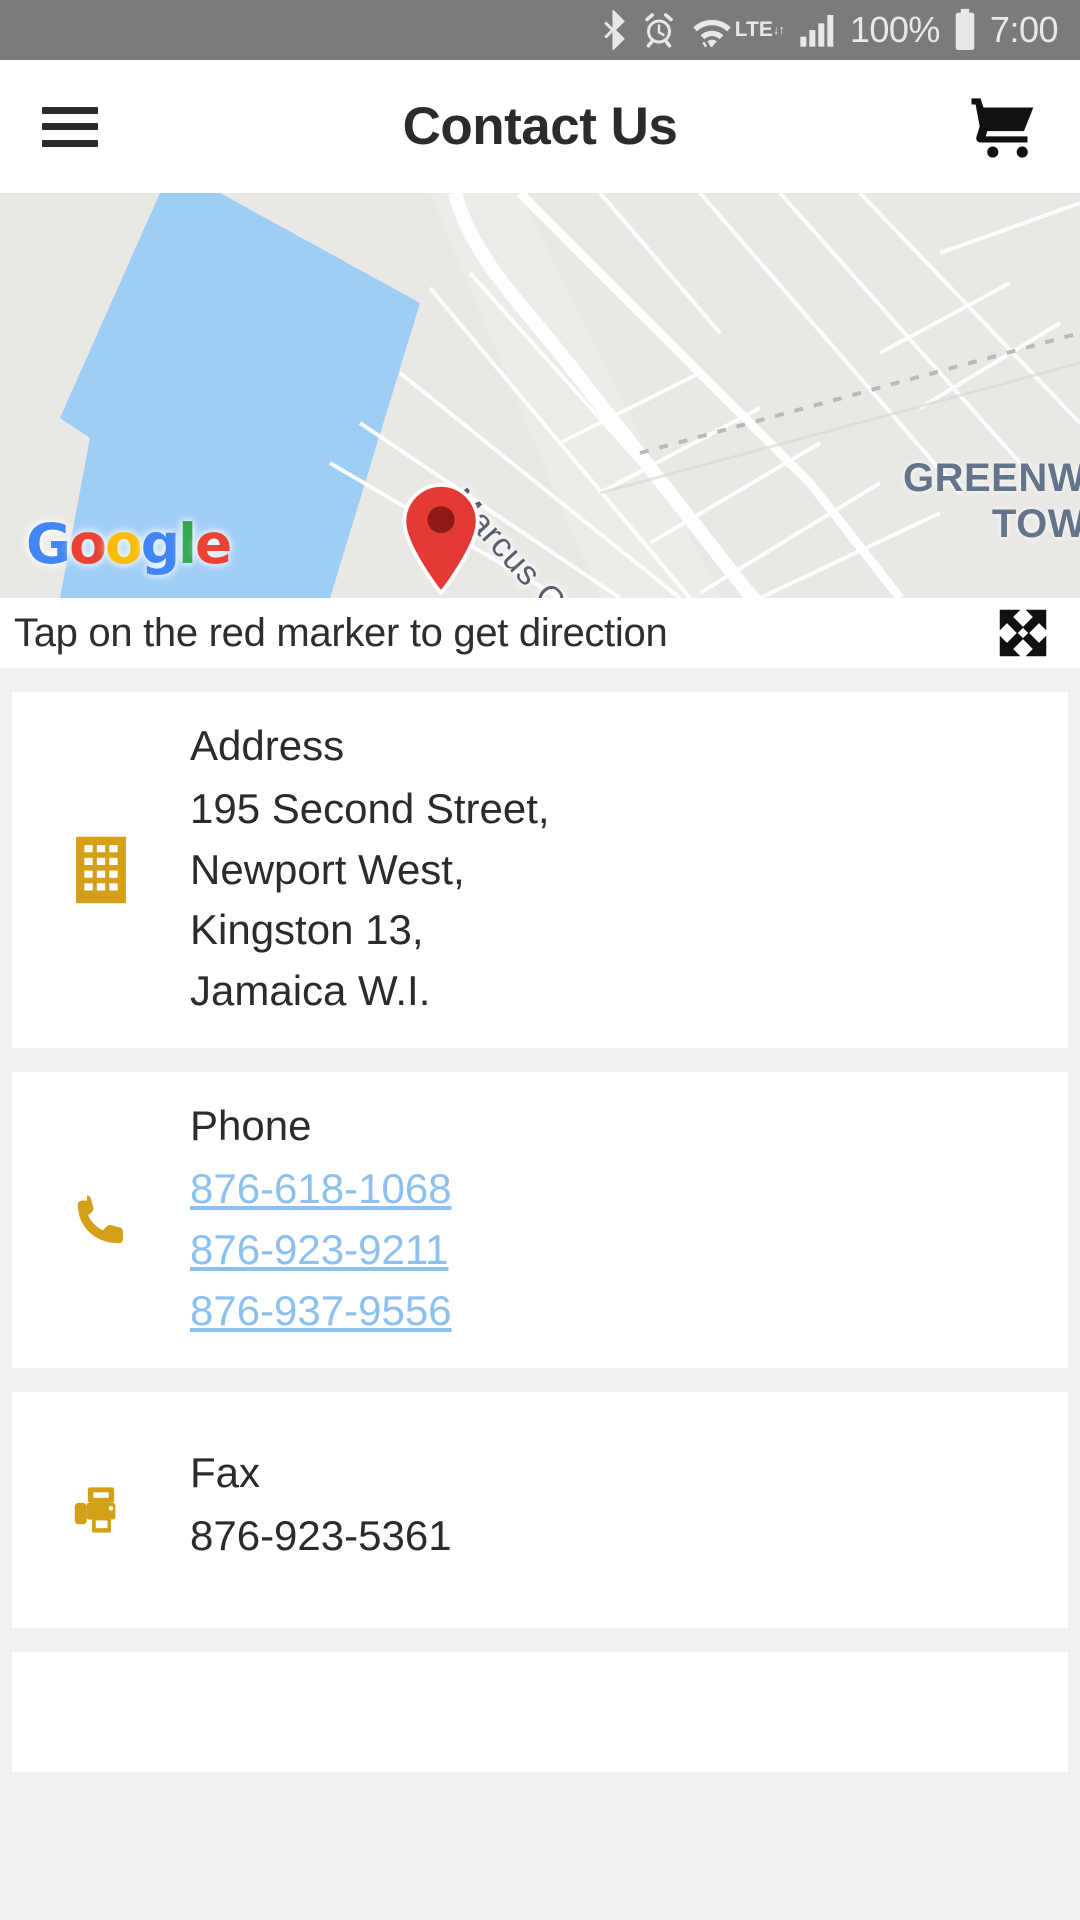 The height and width of the screenshot is (1920, 1080). Describe the element at coordinates (370, 808) in the screenshot. I see `address-line-1: 195 Second Street,` at that location.